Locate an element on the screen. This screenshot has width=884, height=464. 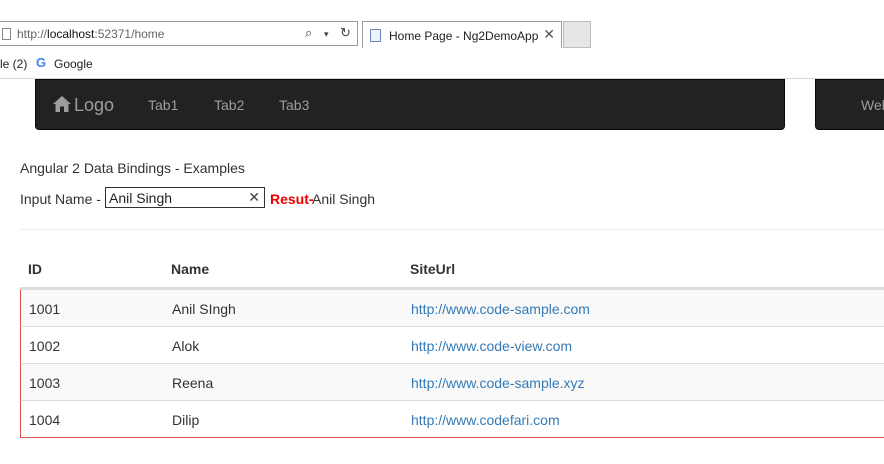
result-label: Resut- is located at coordinates (292, 199).